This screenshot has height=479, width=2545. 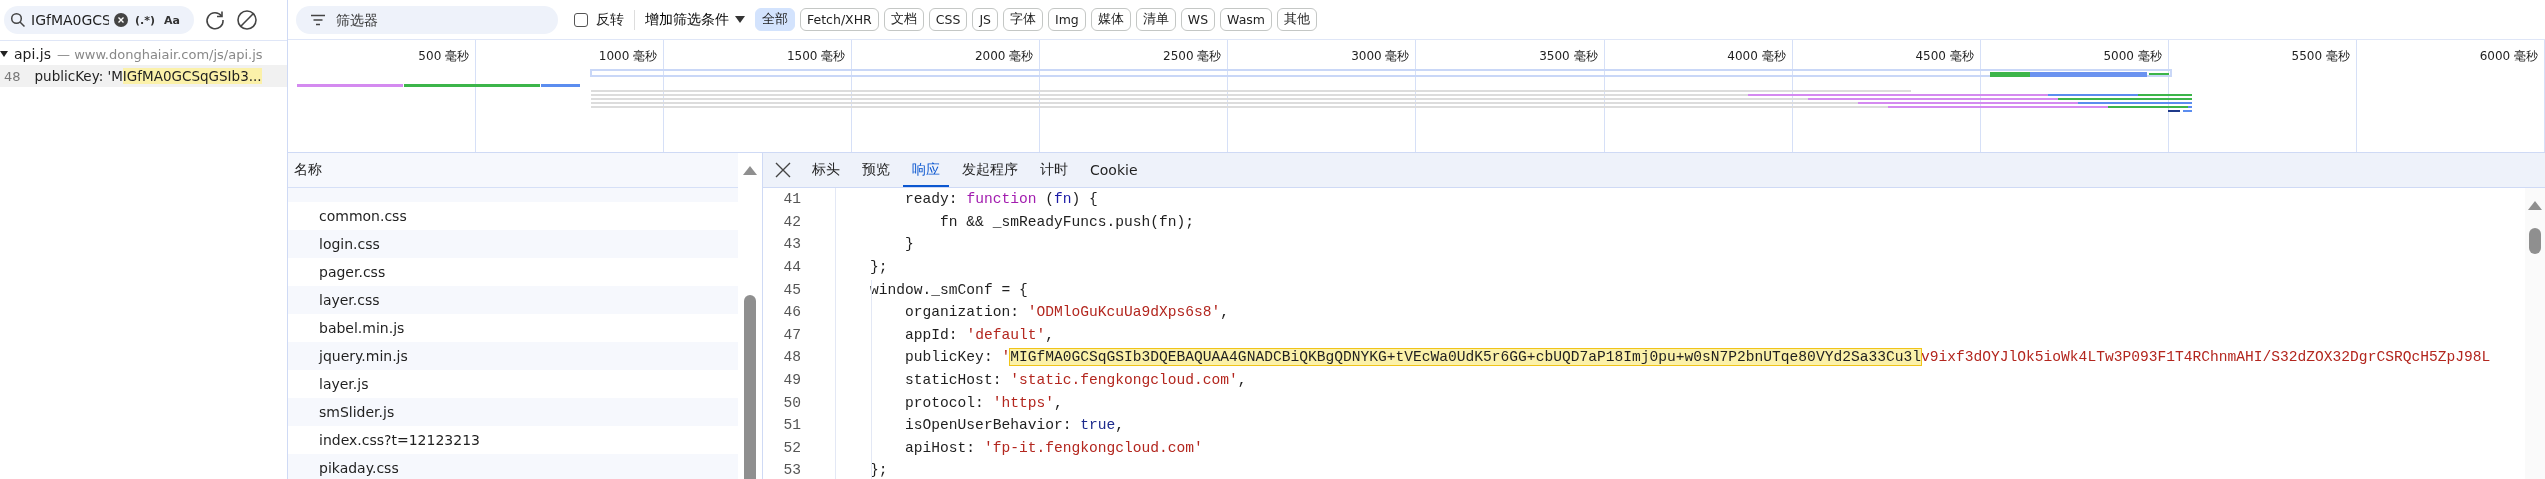 What do you see at coordinates (791, 267) in the screenshot?
I see `line-number: 44` at bounding box center [791, 267].